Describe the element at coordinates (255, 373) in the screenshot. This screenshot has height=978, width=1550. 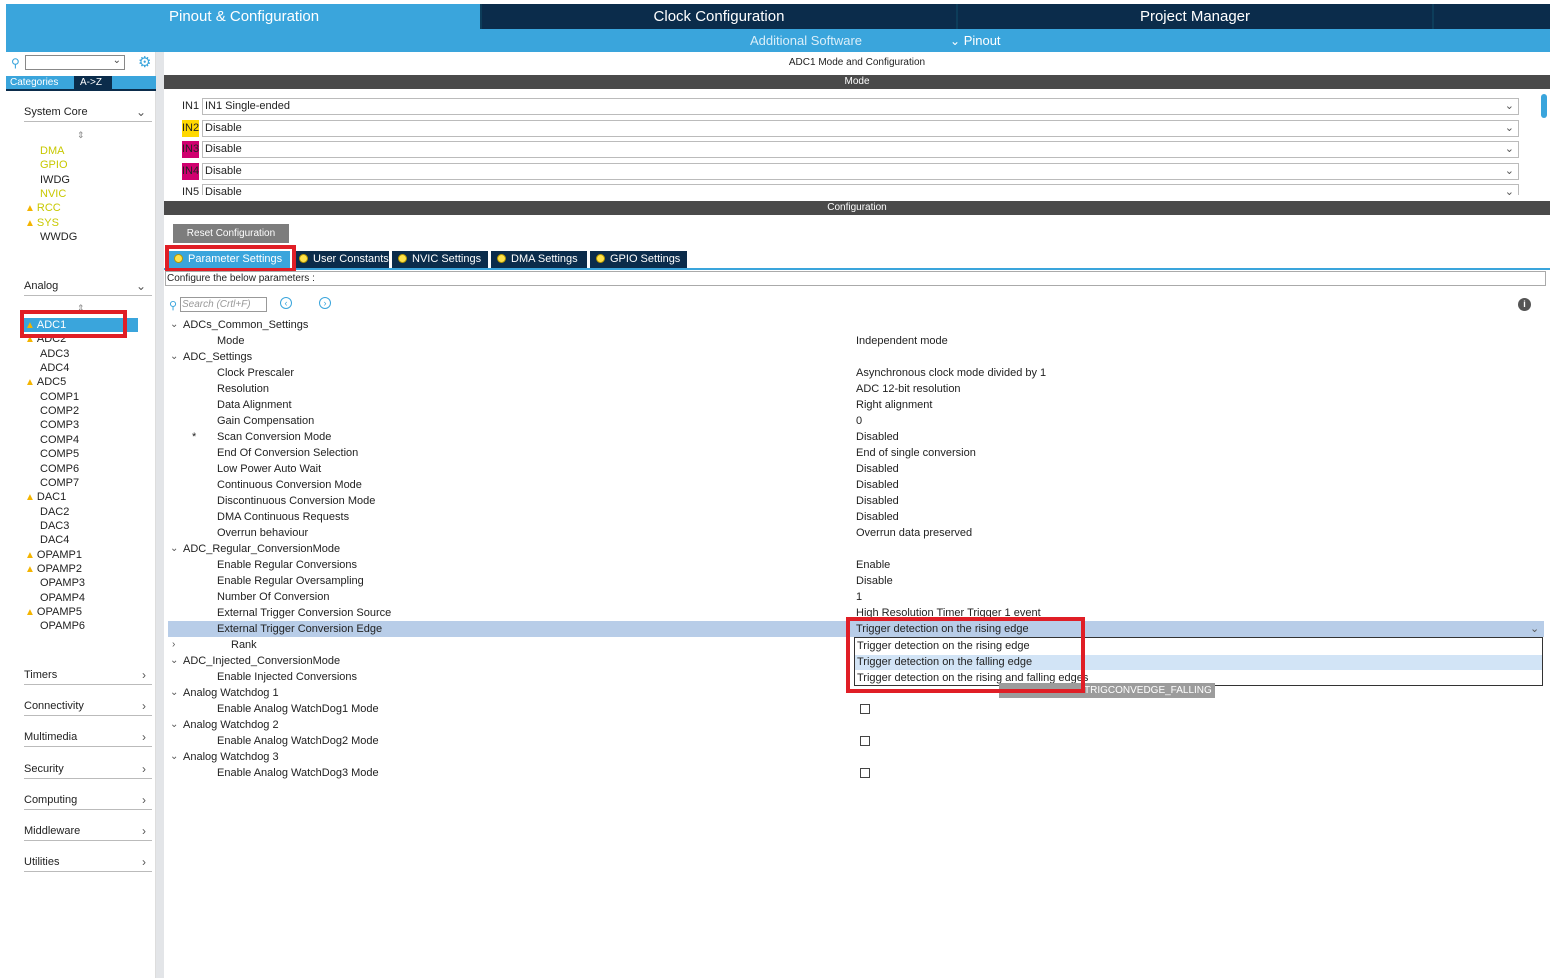
I see `param-label: Clock Prescaler` at that location.